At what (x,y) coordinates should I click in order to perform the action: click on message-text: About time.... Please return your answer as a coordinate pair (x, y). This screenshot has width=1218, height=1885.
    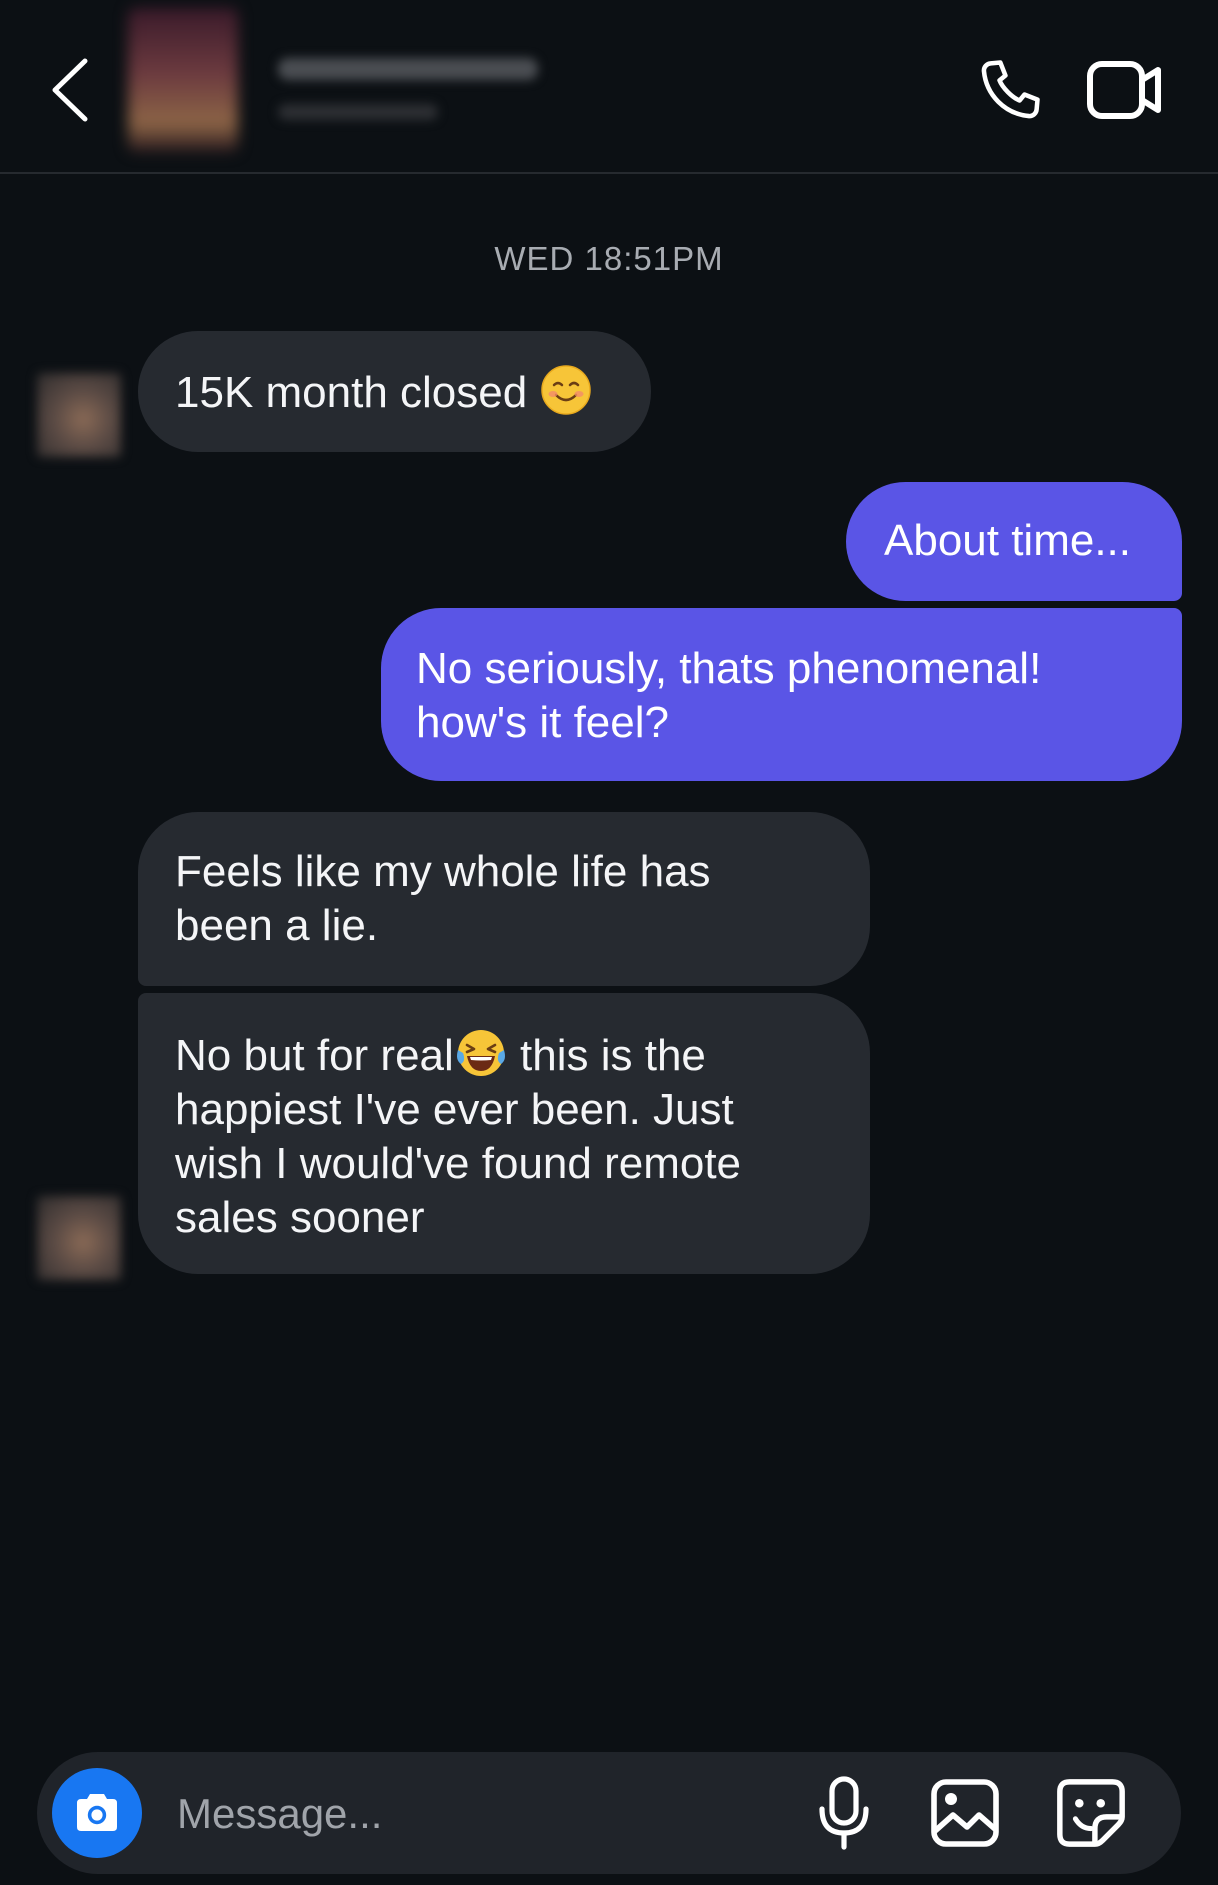
    Looking at the image, I should click on (1008, 540).